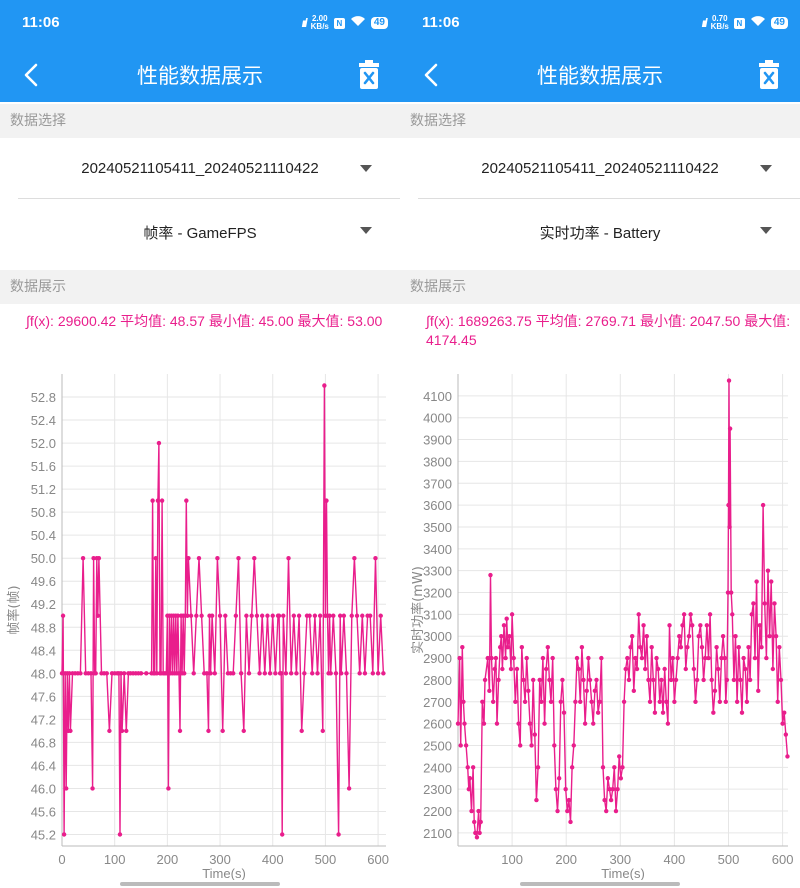 This screenshot has width=800, height=888. I want to click on x-tick-label: 600, so click(783, 859).